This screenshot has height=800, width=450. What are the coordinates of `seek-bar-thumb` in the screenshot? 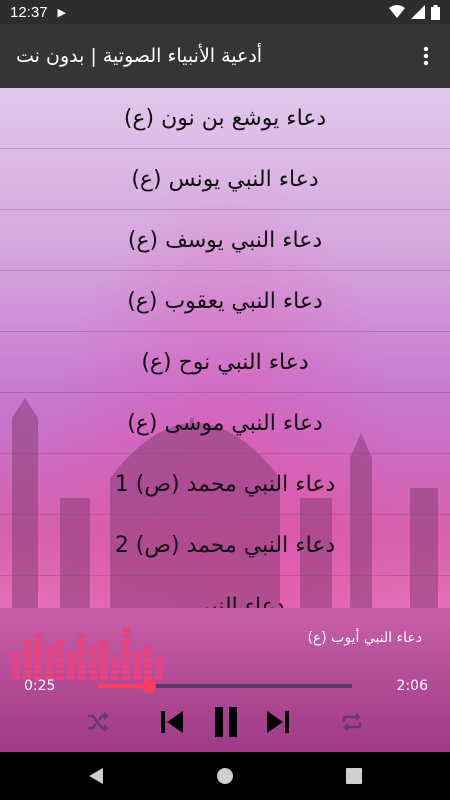 It's located at (148, 686).